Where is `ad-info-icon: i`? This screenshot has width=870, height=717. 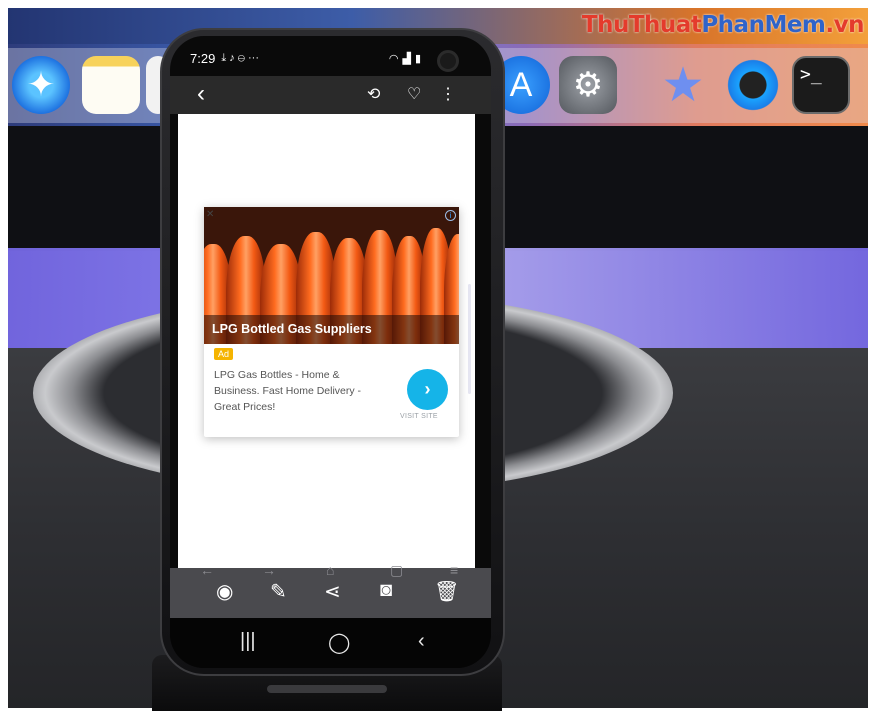 ad-info-icon: i is located at coordinates (450, 215).